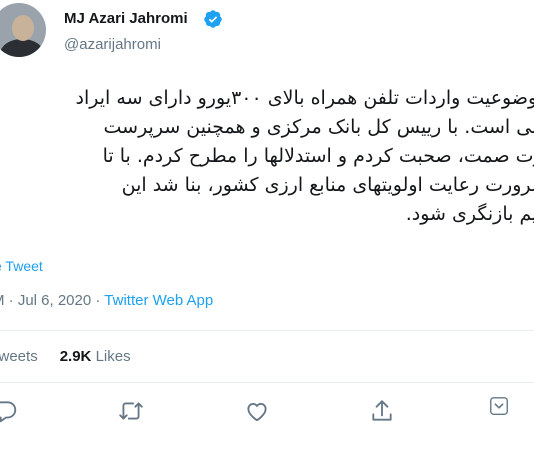 The image size is (534, 449). I want to click on chevron-down-icon, so click(499, 406).